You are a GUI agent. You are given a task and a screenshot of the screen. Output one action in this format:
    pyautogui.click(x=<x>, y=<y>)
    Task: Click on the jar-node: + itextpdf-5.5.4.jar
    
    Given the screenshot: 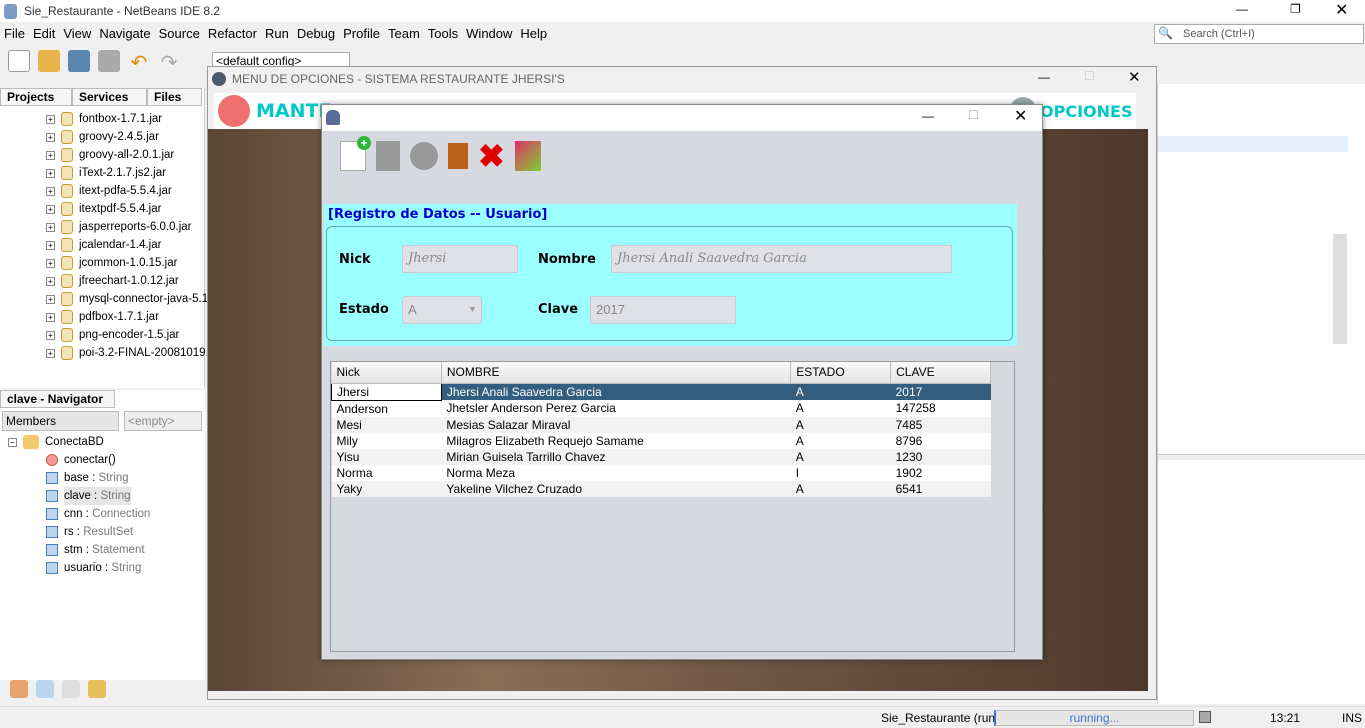 What is the action you would take?
    pyautogui.click(x=103, y=209)
    